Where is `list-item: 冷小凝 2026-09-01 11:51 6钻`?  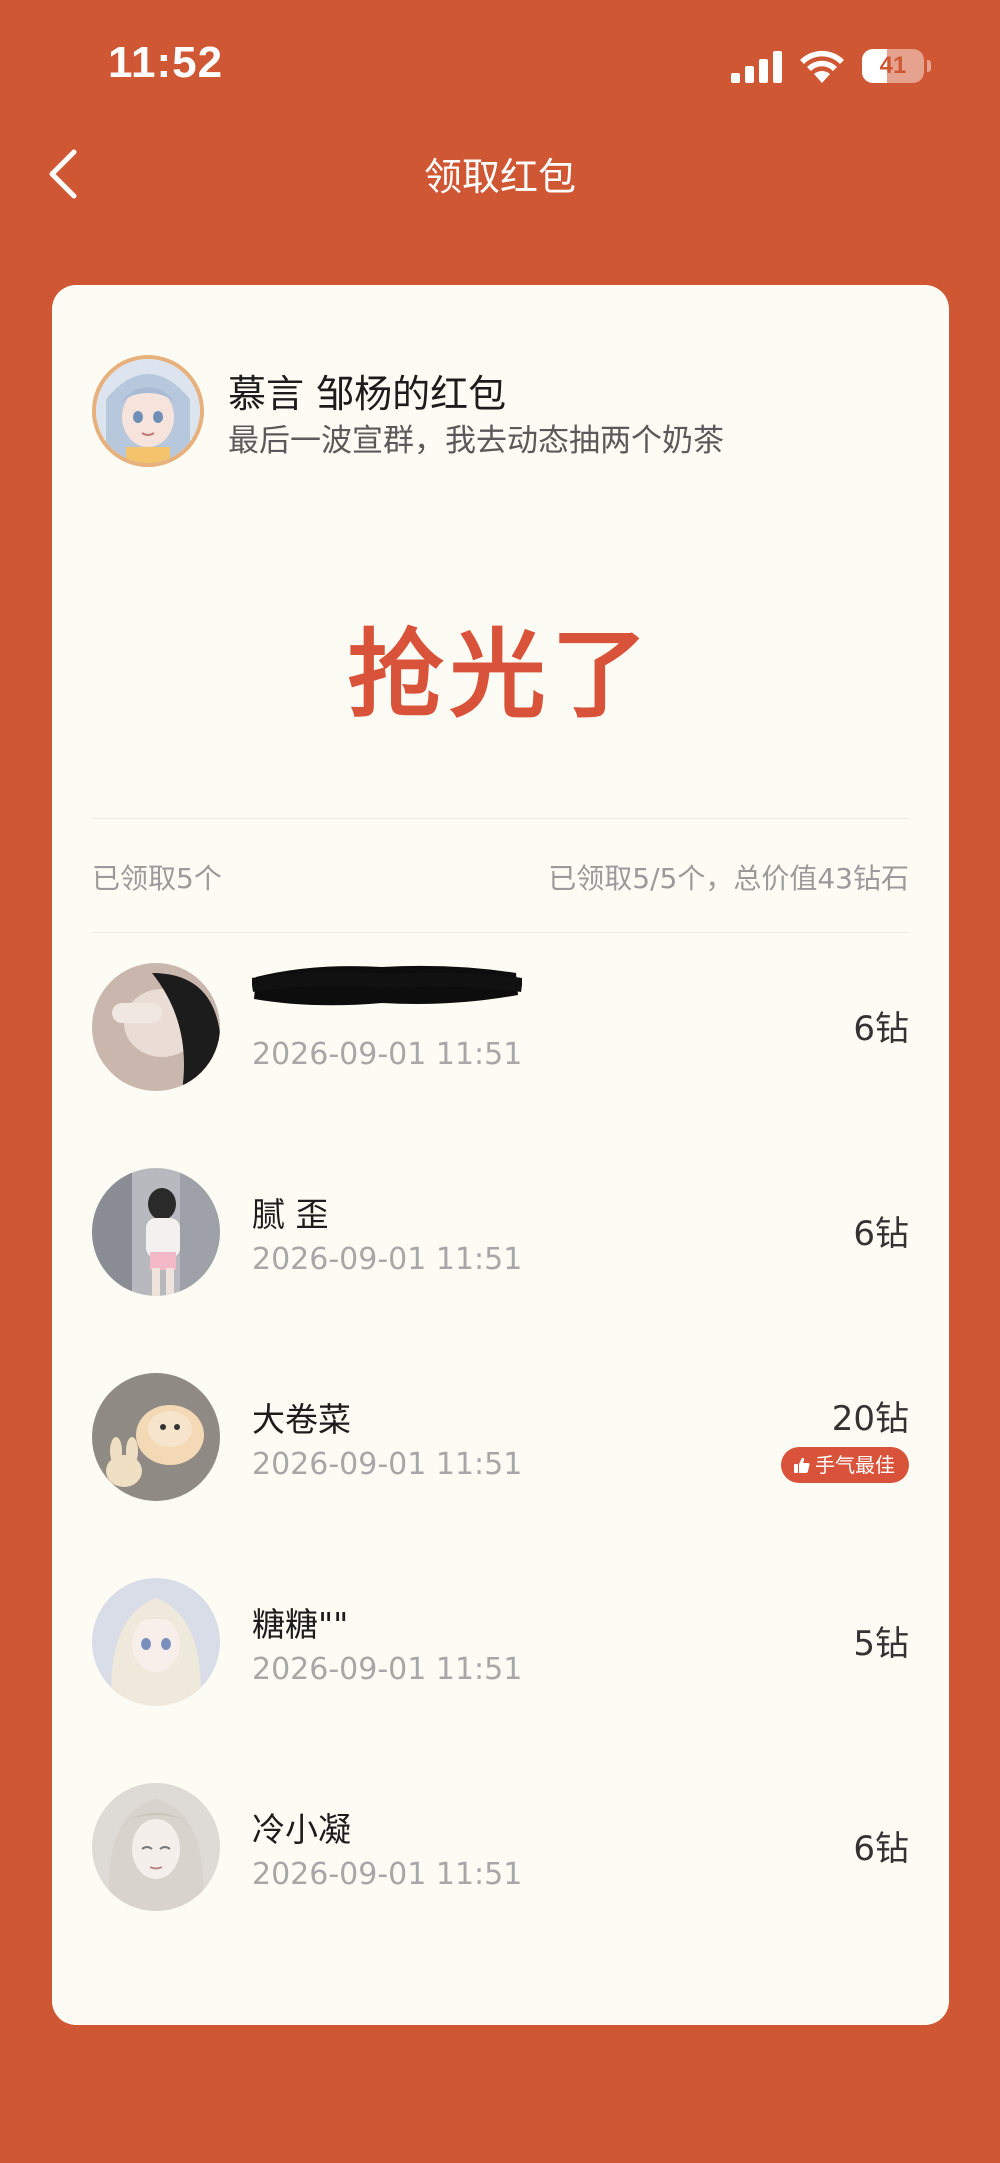 list-item: 冷小凝 2026-09-01 11:51 6钻 is located at coordinates (500, 1843).